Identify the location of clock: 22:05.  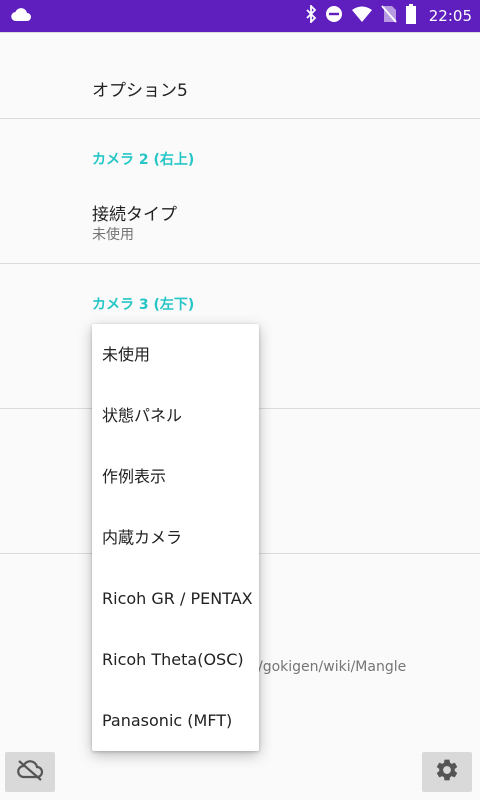
(450, 16).